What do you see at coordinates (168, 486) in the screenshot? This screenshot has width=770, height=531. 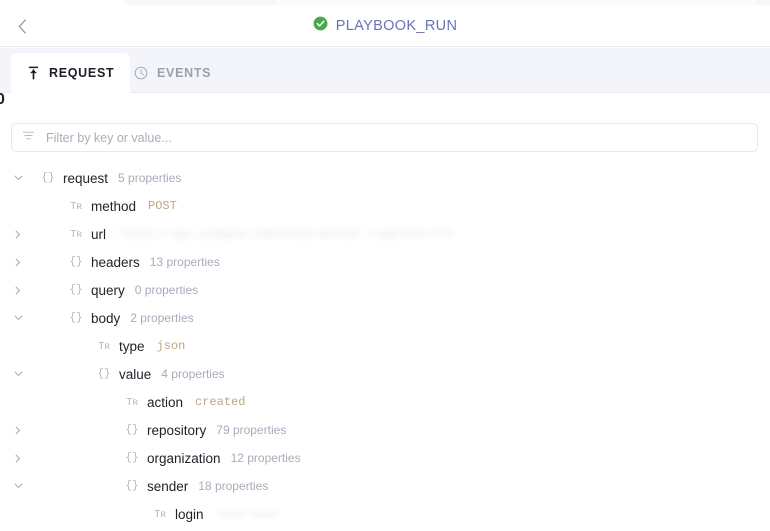 I see `tree-row-key: sender` at bounding box center [168, 486].